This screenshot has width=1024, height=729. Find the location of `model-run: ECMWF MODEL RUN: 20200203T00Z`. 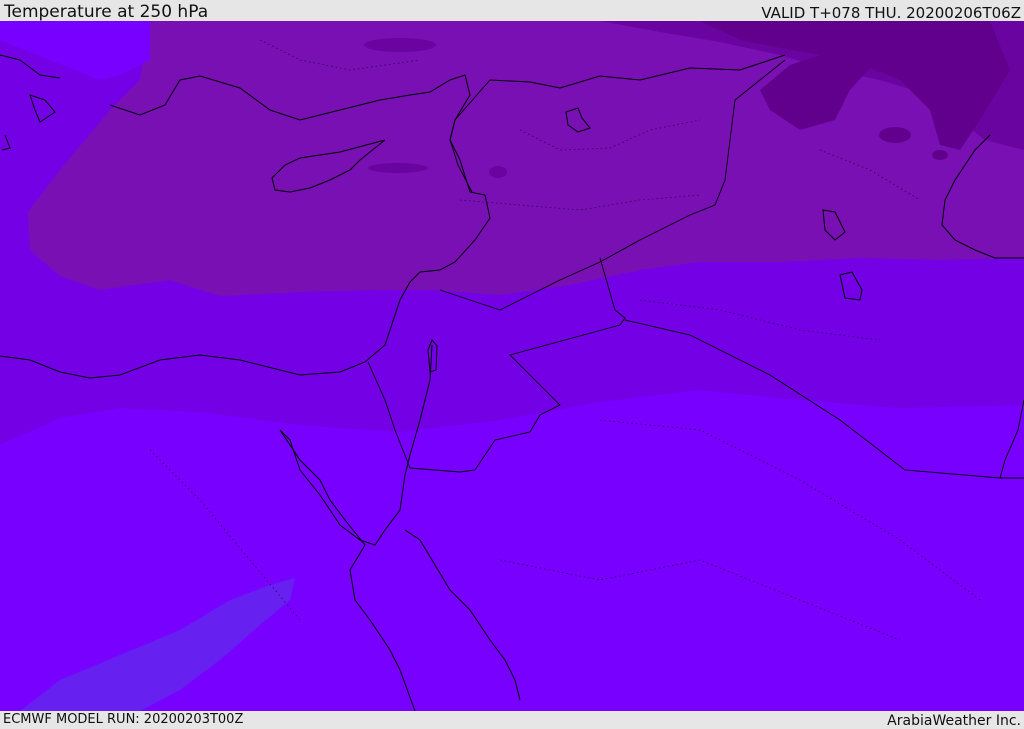

model-run: ECMWF MODEL RUN: 20200203T00Z is located at coordinates (123, 719).